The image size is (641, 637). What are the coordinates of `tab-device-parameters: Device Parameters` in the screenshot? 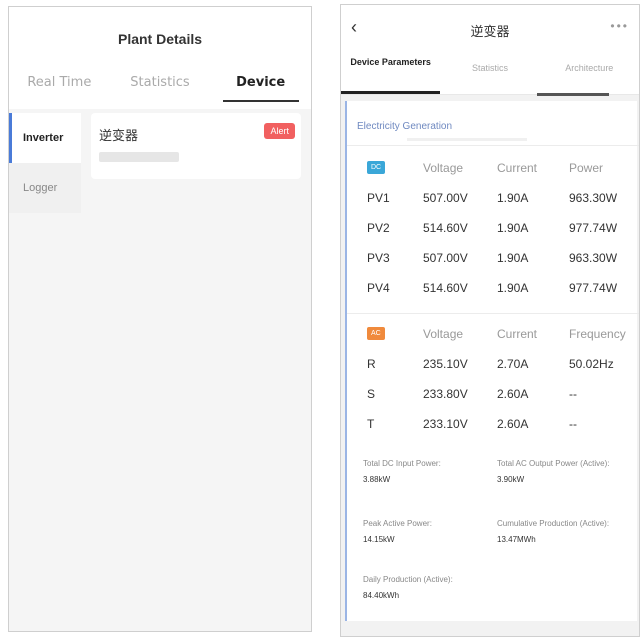 It's located at (391, 72).